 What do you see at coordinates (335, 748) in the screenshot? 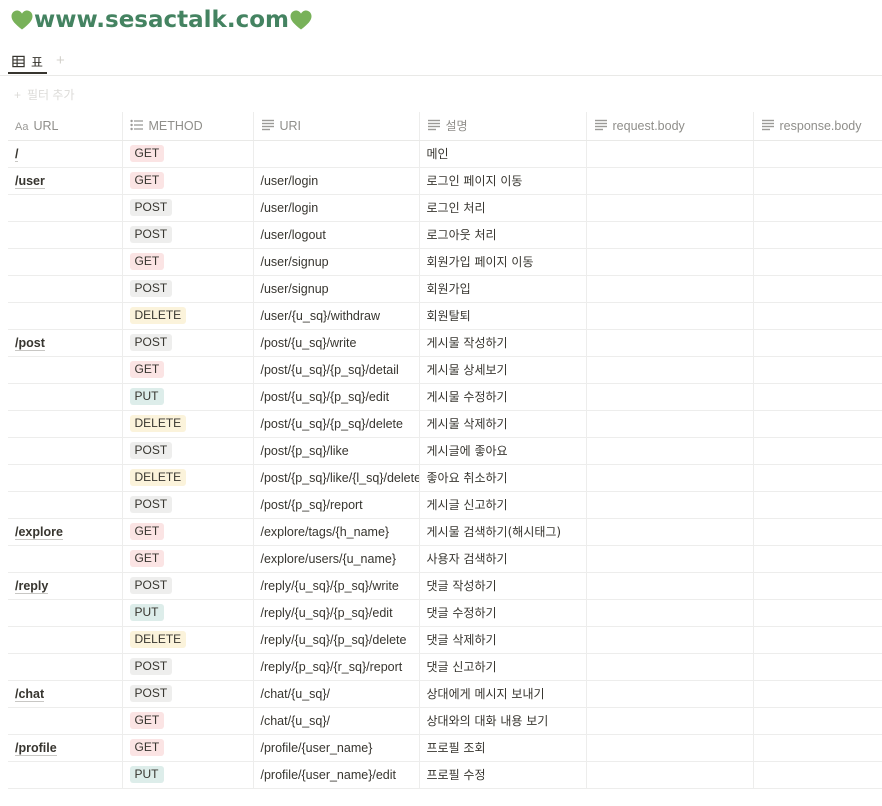
I see `cell-uri: /profile/{user_name}` at bounding box center [335, 748].